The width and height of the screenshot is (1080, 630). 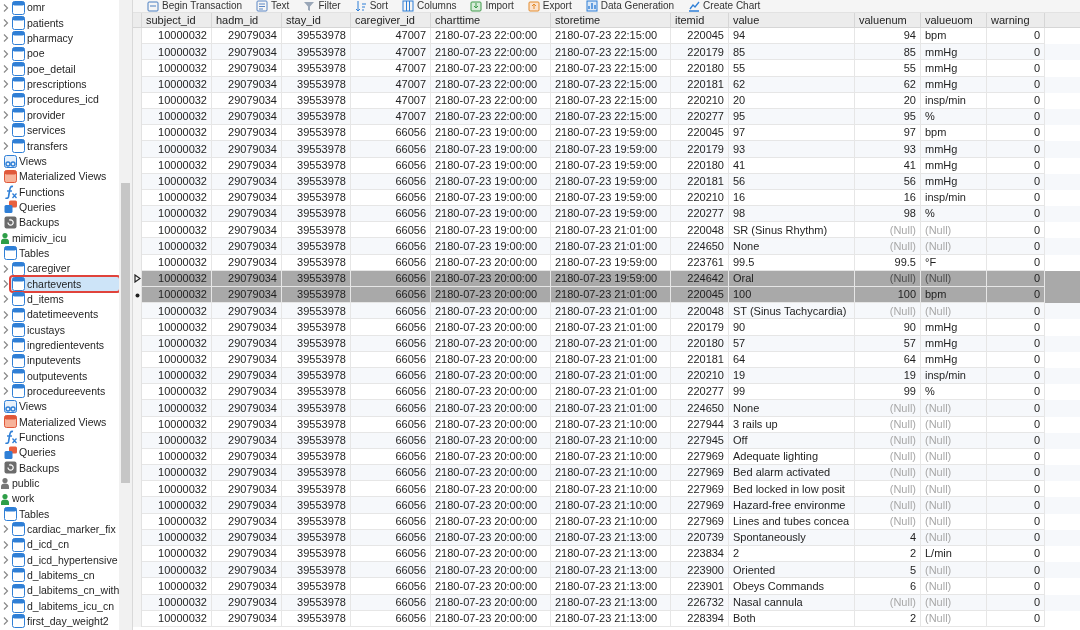 What do you see at coordinates (429, 6) in the screenshot?
I see `toolbar-button: Columns` at bounding box center [429, 6].